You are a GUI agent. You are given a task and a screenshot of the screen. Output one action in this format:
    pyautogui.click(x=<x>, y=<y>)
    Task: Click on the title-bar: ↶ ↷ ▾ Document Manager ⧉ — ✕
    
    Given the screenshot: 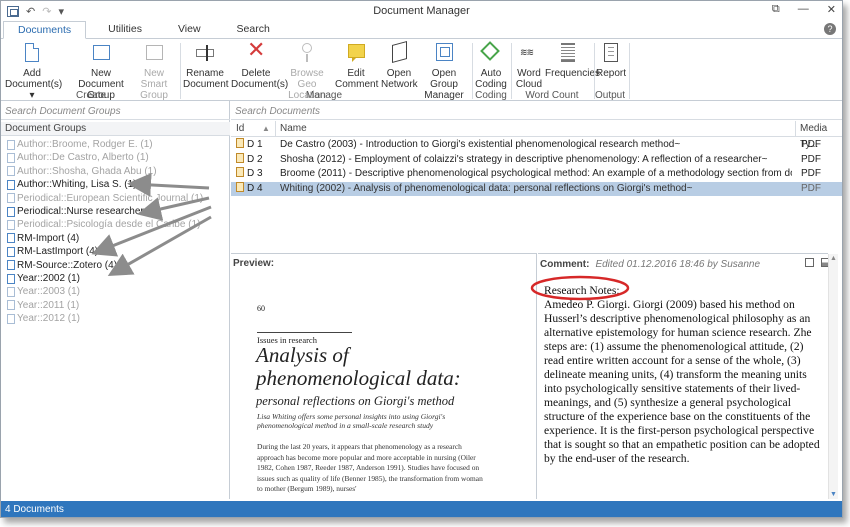 What is the action you would take?
    pyautogui.click(x=421, y=11)
    